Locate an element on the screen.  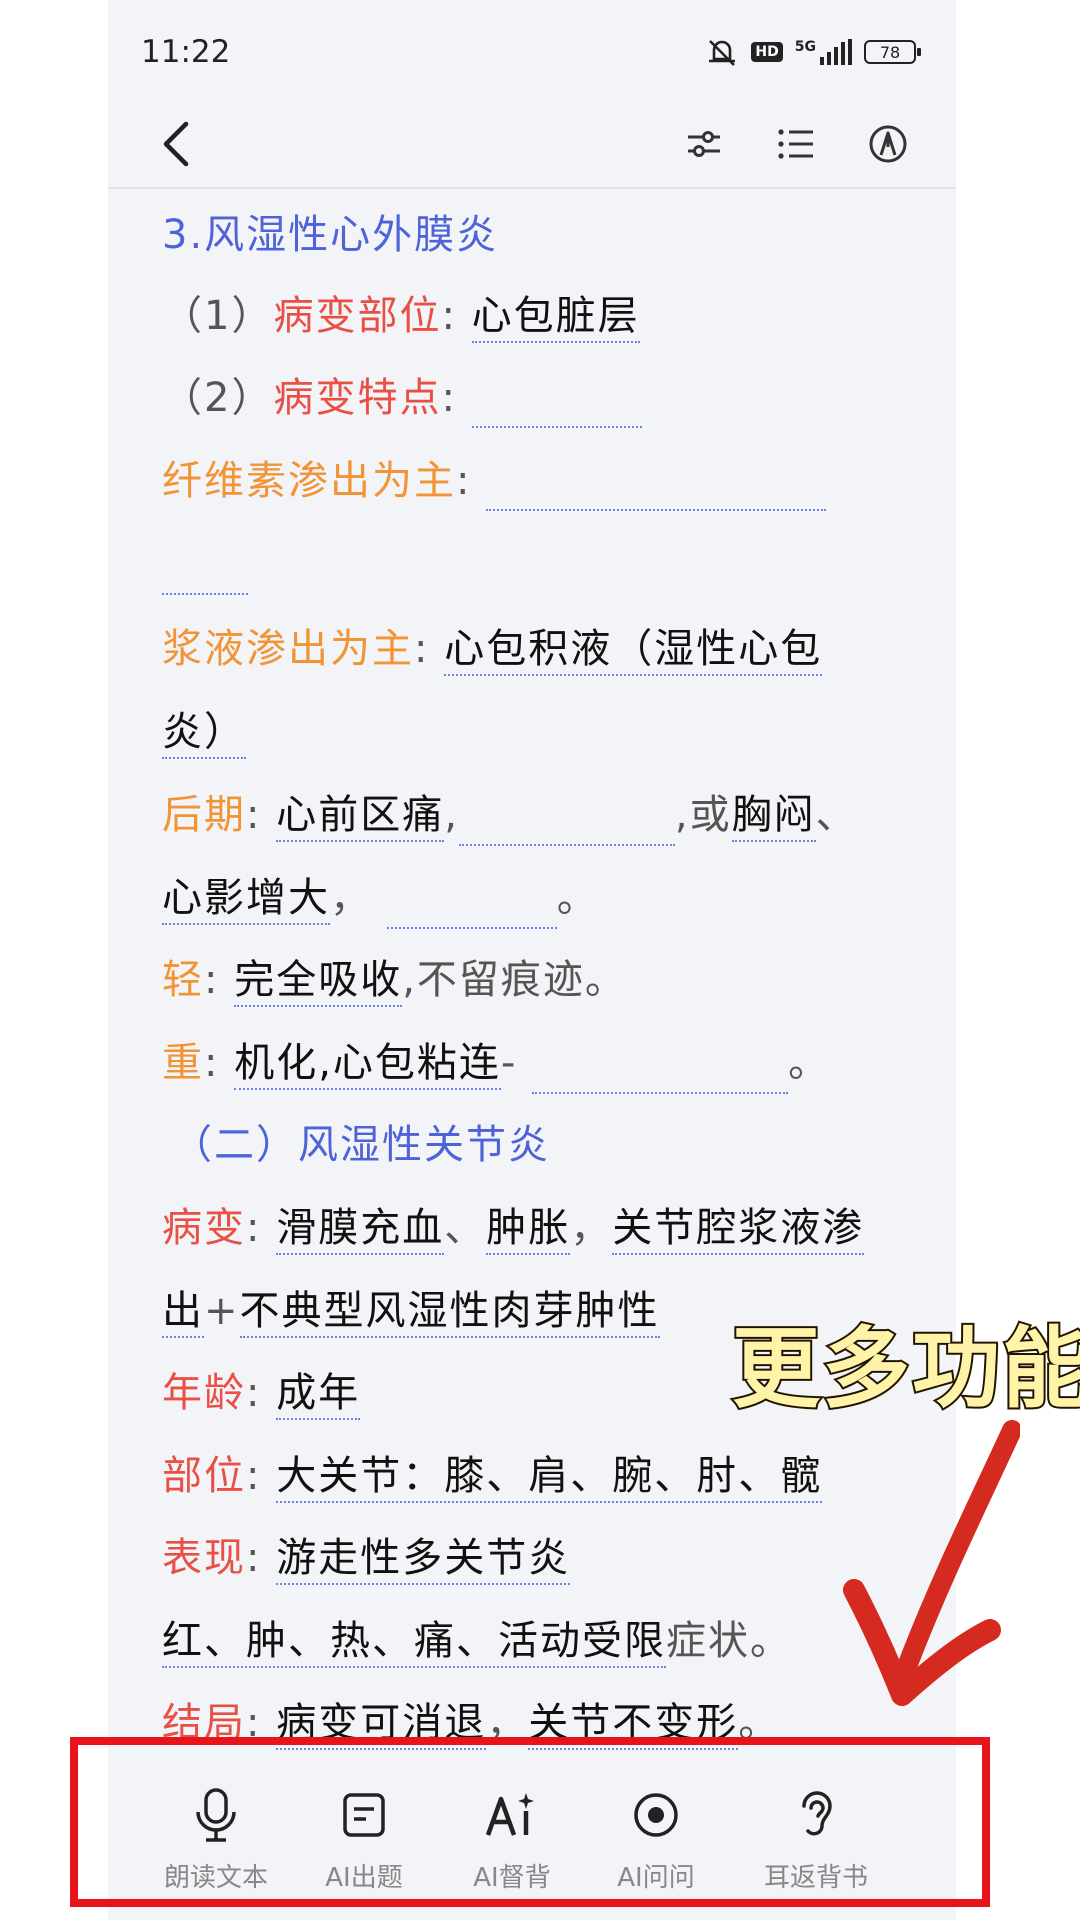
blank-lesion-feature is located at coordinates (556, 405).